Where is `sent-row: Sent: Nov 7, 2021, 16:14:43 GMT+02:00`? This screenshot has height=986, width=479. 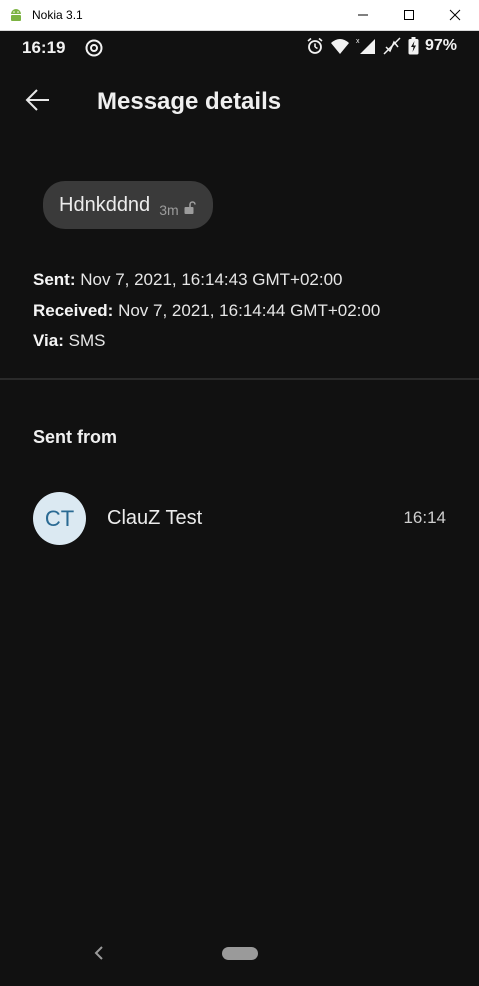
sent-row: Sent: Nov 7, 2021, 16:14:43 GMT+02:00 is located at coordinates (206, 280).